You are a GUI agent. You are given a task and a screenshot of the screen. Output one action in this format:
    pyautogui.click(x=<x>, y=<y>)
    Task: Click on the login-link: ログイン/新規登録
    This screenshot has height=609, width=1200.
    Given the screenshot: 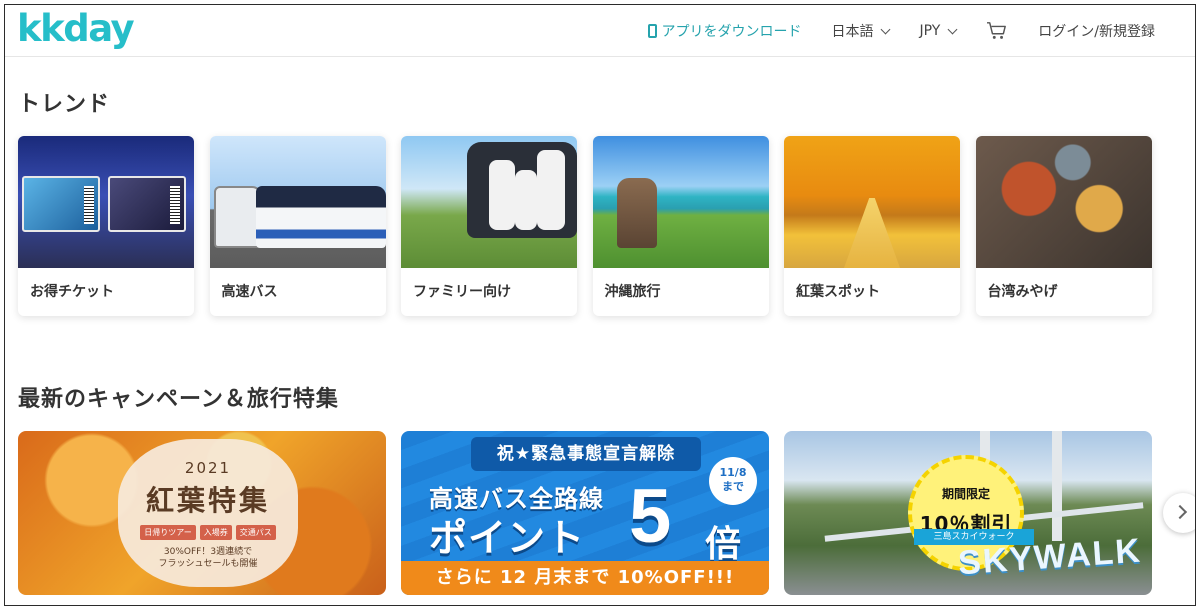 What is the action you would take?
    pyautogui.click(x=1096, y=31)
    